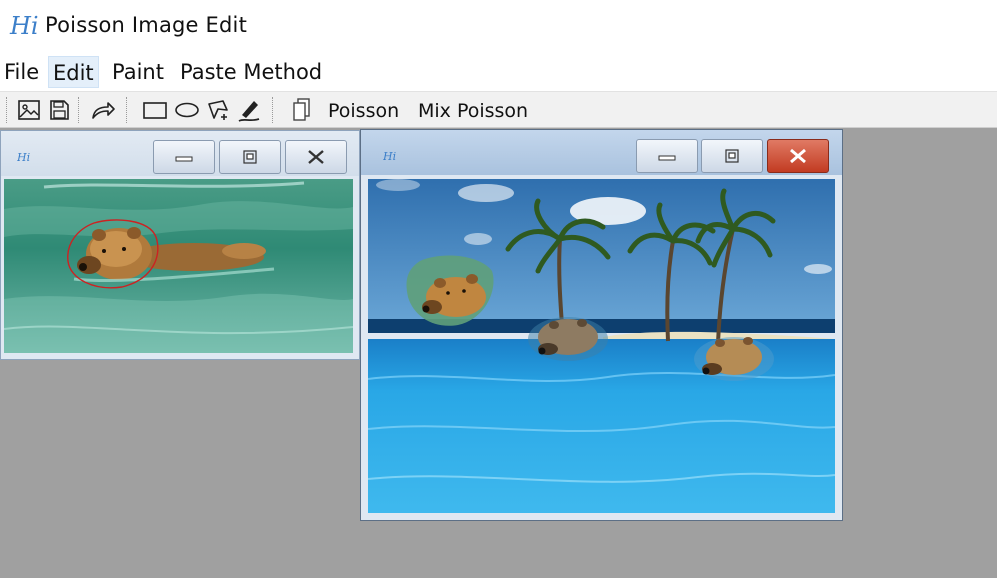 This screenshot has height=578, width=997. I want to click on target-window-titlebar: Hi, so click(601, 152).